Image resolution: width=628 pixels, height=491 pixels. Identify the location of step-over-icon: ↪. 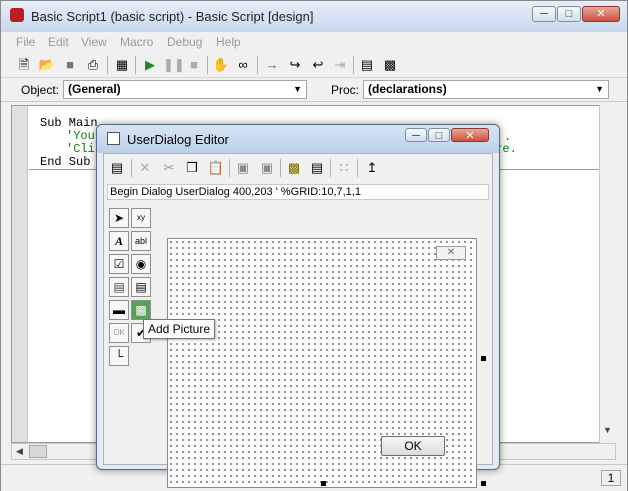
(295, 65).